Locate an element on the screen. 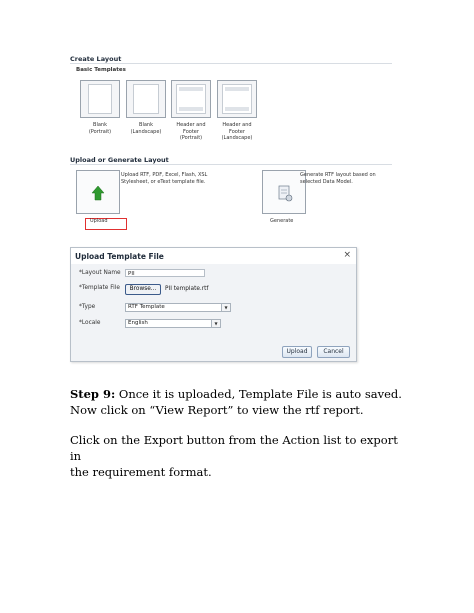  step-label: Step 9: is located at coordinates (93, 394).